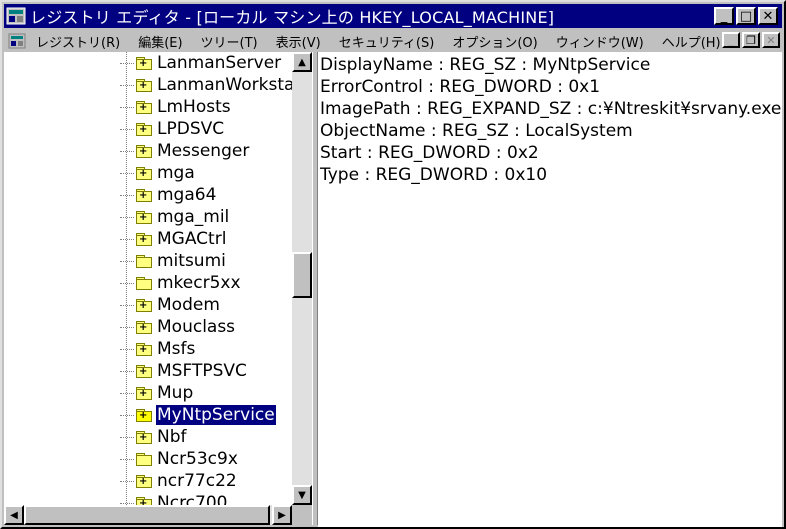 Image resolution: width=786 pixels, height=529 pixels. I want to click on tree-item: mkecr5xx, so click(181, 283).